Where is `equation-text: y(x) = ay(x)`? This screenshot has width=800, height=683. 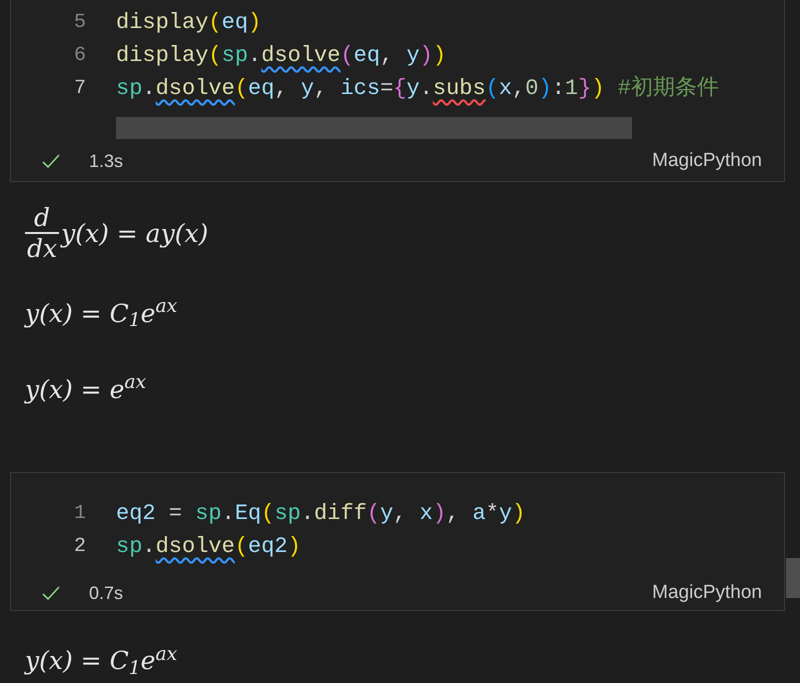
equation-text: y(x) = ay(x) is located at coordinates (134, 234).